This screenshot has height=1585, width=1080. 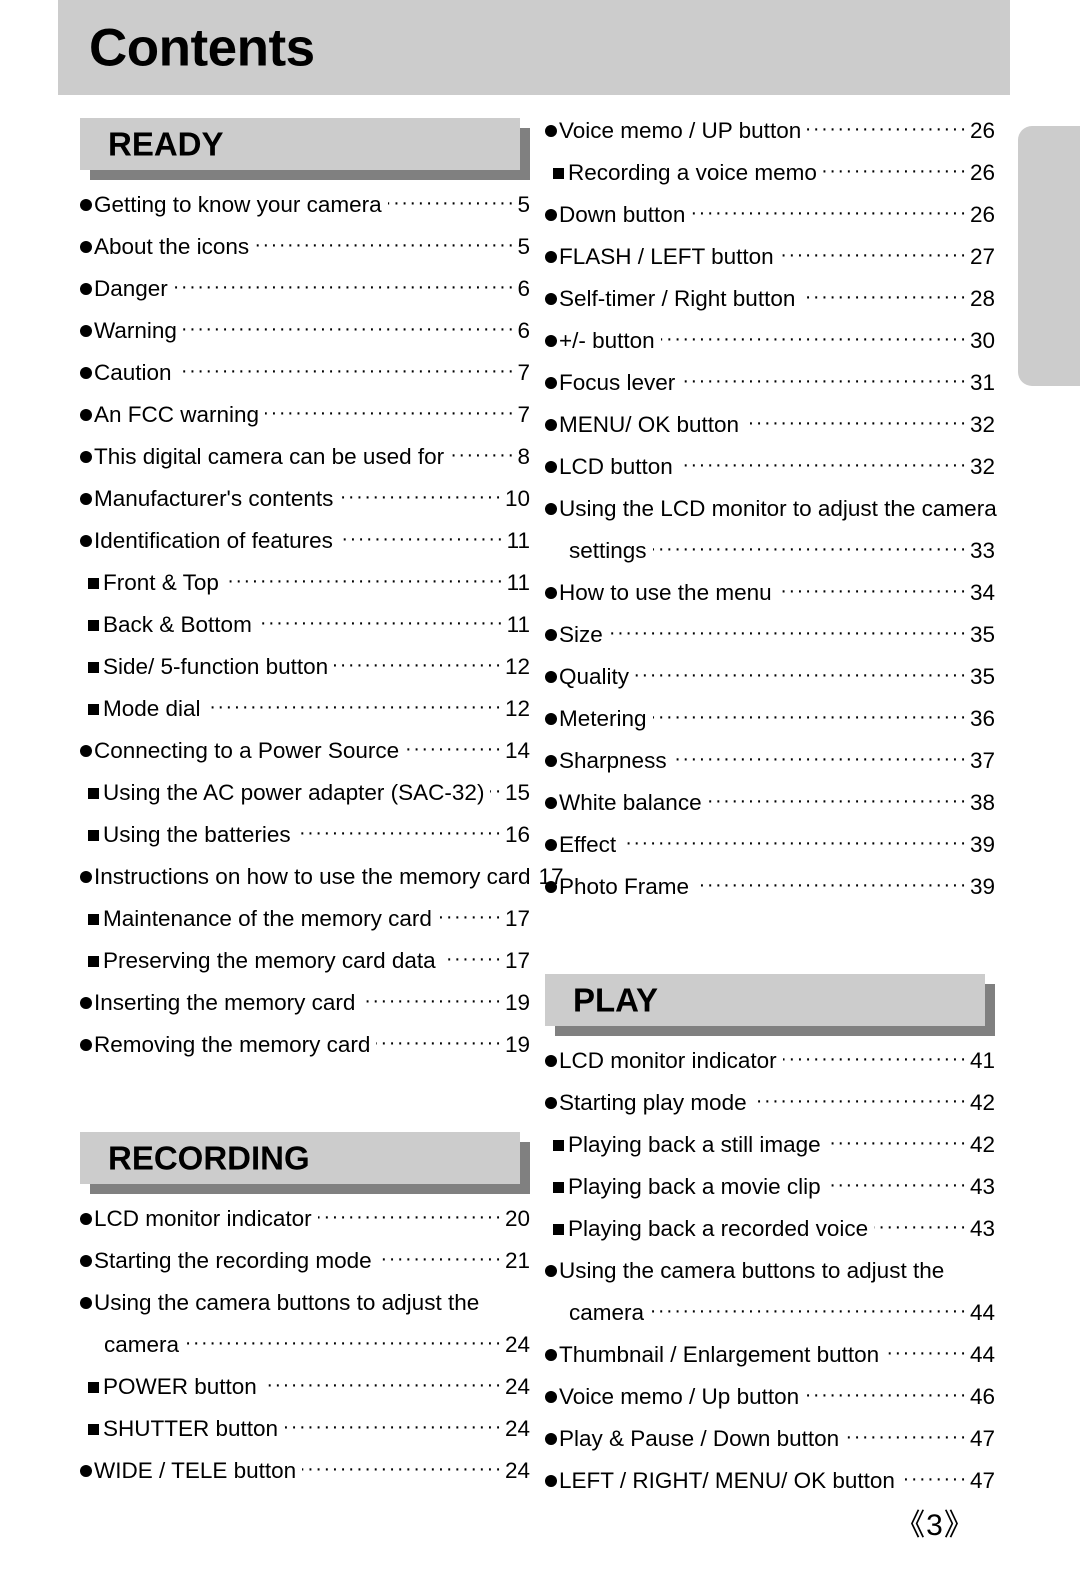 What do you see at coordinates (216, 666) in the screenshot?
I see `toc-entry-label: Side/ 5-function button` at bounding box center [216, 666].